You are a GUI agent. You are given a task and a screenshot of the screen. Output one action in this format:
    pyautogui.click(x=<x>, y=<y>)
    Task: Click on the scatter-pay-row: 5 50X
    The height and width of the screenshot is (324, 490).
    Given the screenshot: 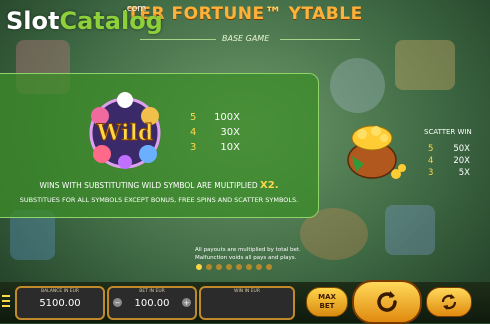 What is the action you would take?
    pyautogui.click(x=449, y=149)
    